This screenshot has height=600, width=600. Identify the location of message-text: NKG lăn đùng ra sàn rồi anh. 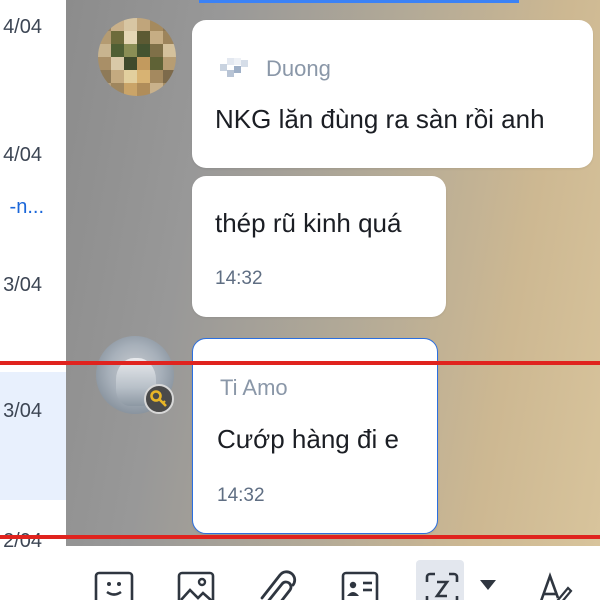
(380, 119).